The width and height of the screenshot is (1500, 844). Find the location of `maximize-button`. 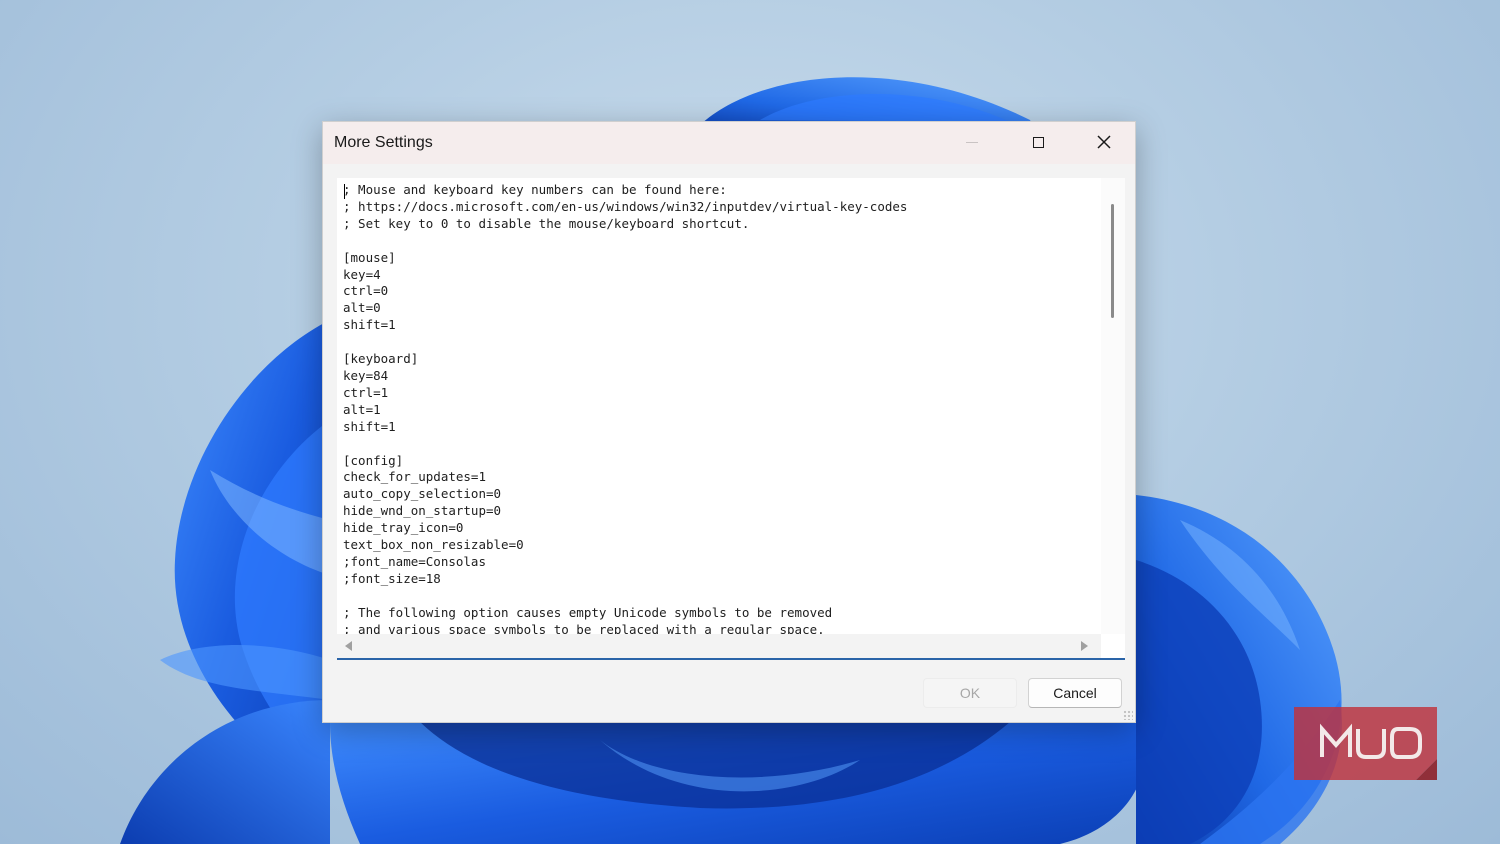

maximize-button is located at coordinates (1038, 142).